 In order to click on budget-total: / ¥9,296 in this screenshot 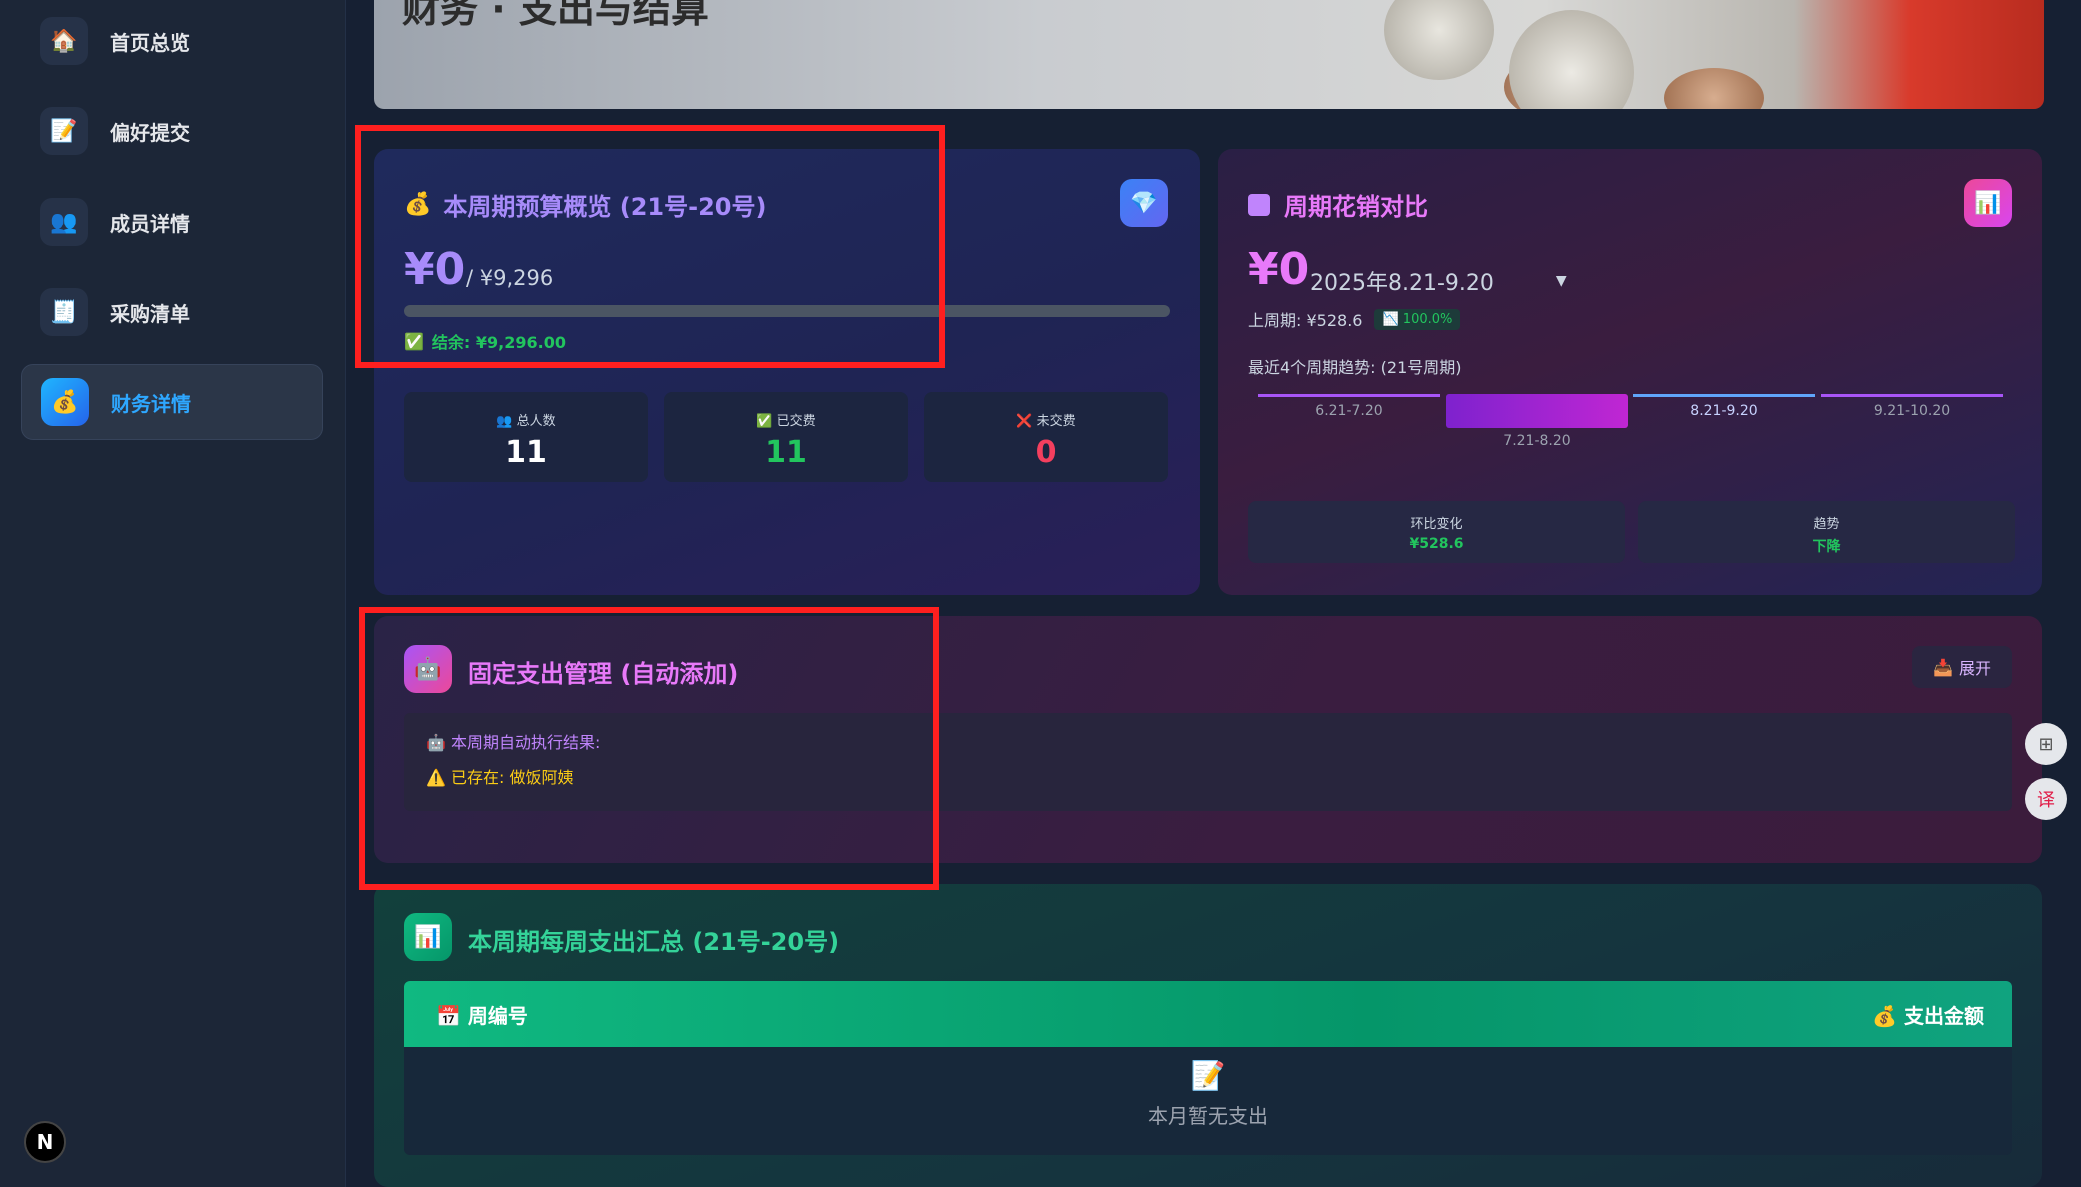, I will do `click(510, 278)`.